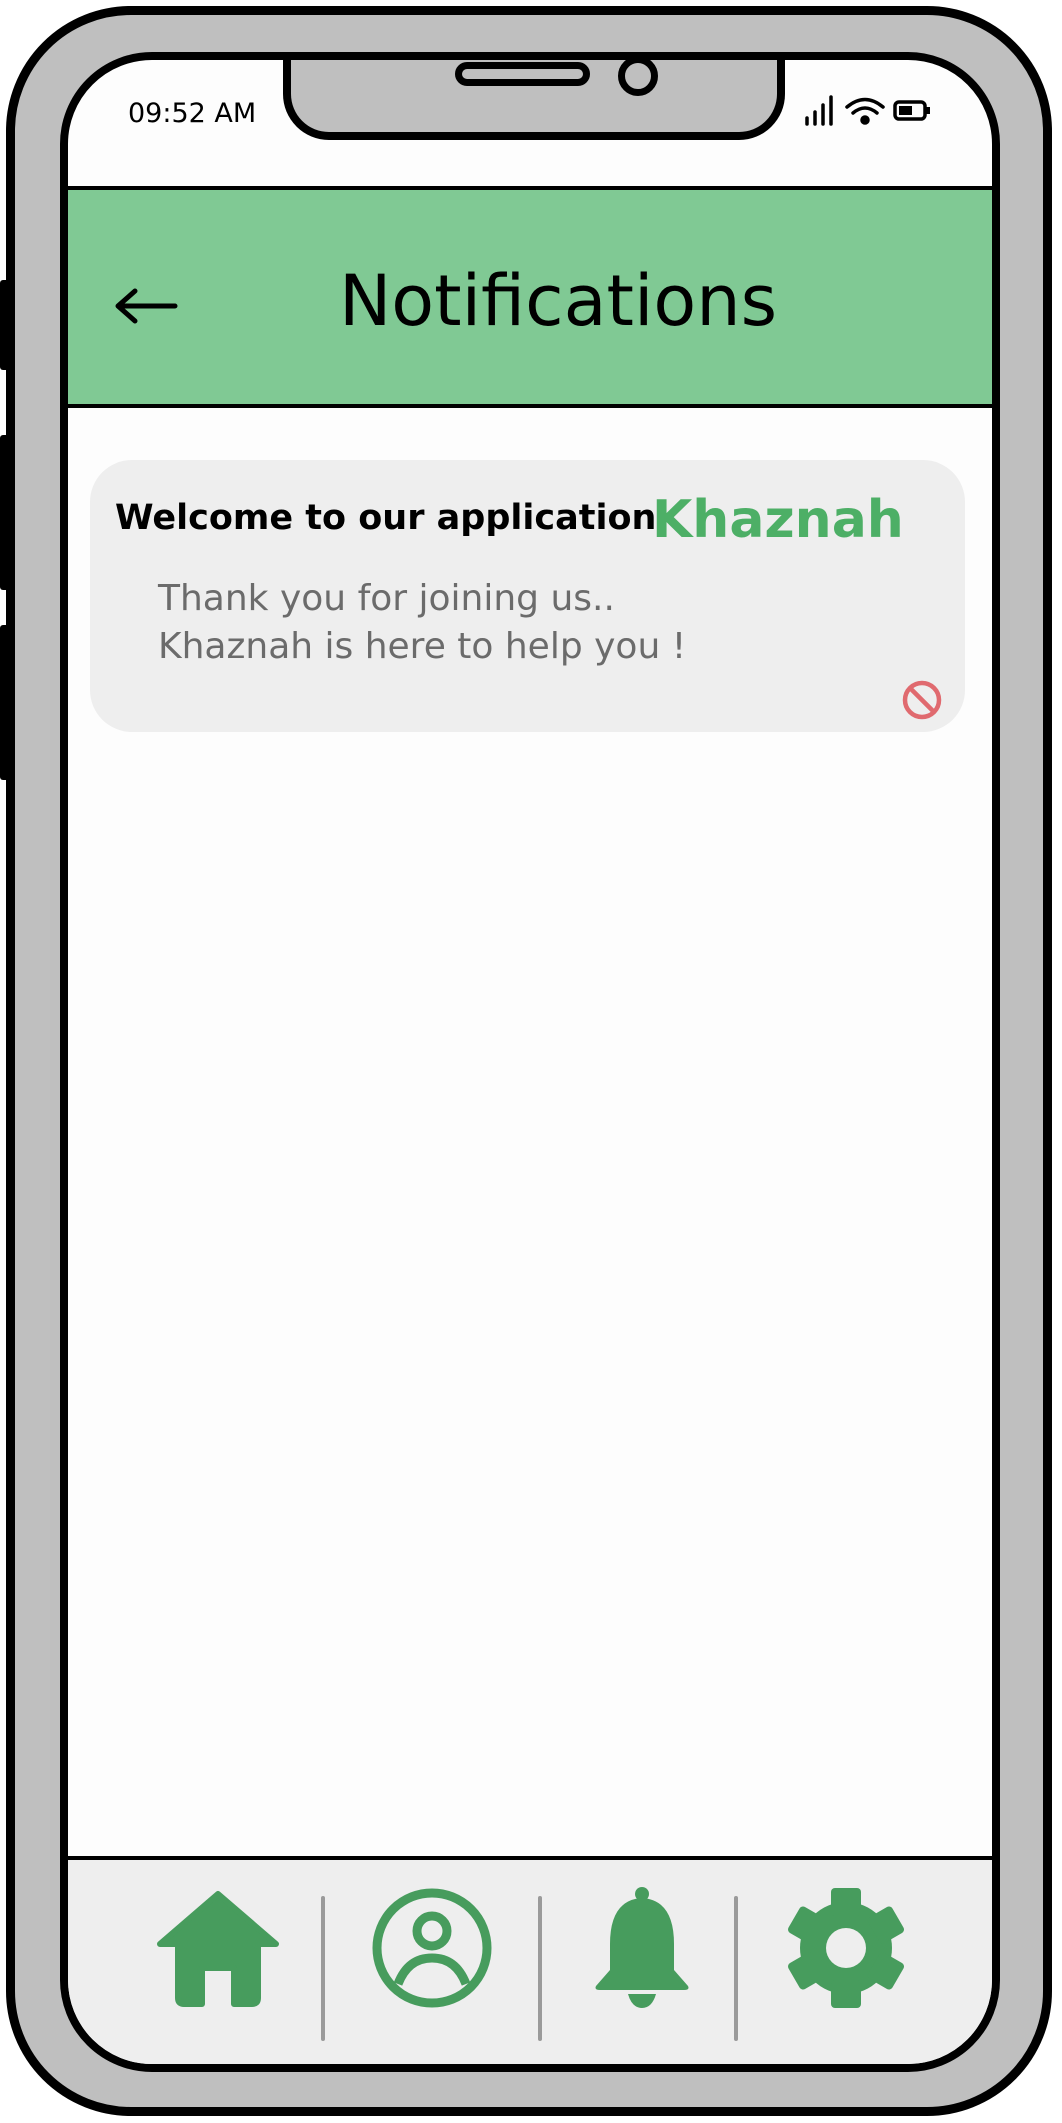 Image resolution: width=1062 pixels, height=2123 pixels. Describe the element at coordinates (778, 520) in the screenshot. I see `notification-brand: Khaznah` at that location.